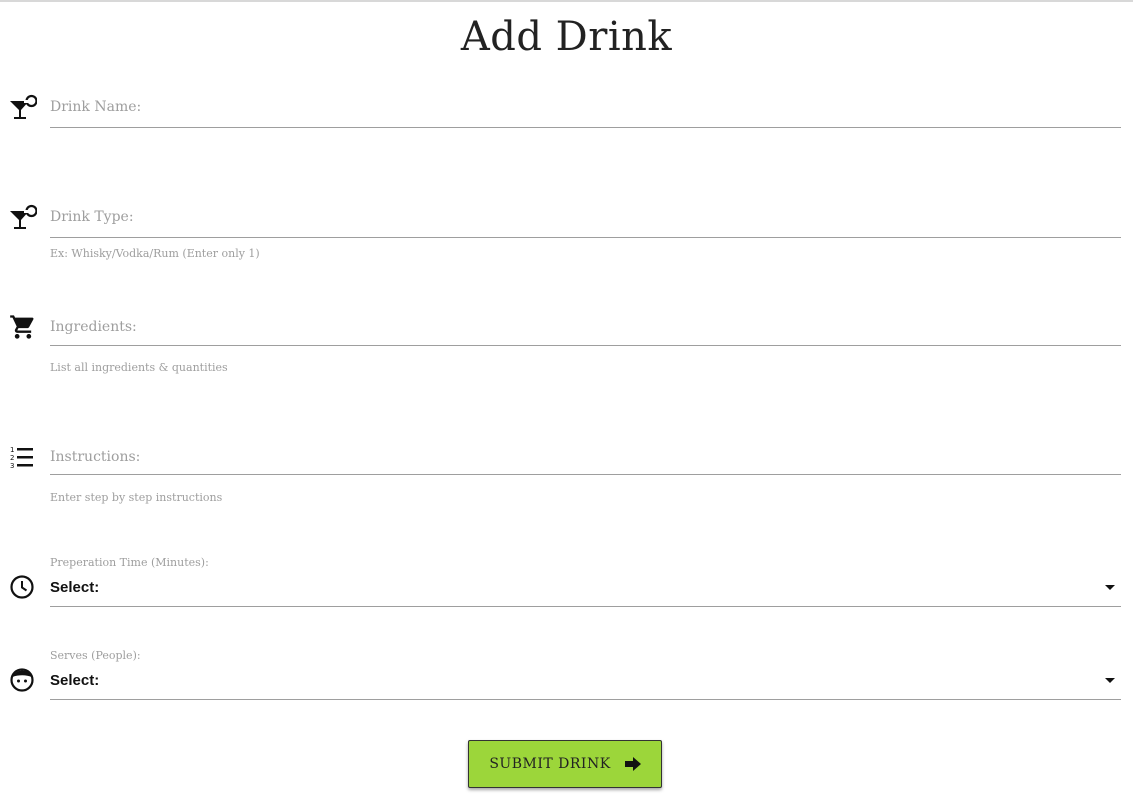  Describe the element at coordinates (585, 699) in the screenshot. I see `serves-underline` at that location.